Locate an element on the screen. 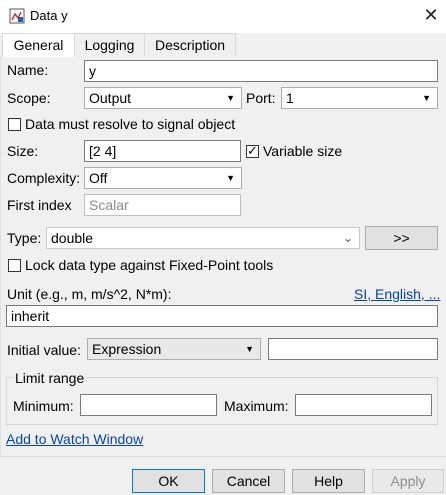 The height and width of the screenshot is (495, 446). unit-field: inherit is located at coordinates (222, 316).